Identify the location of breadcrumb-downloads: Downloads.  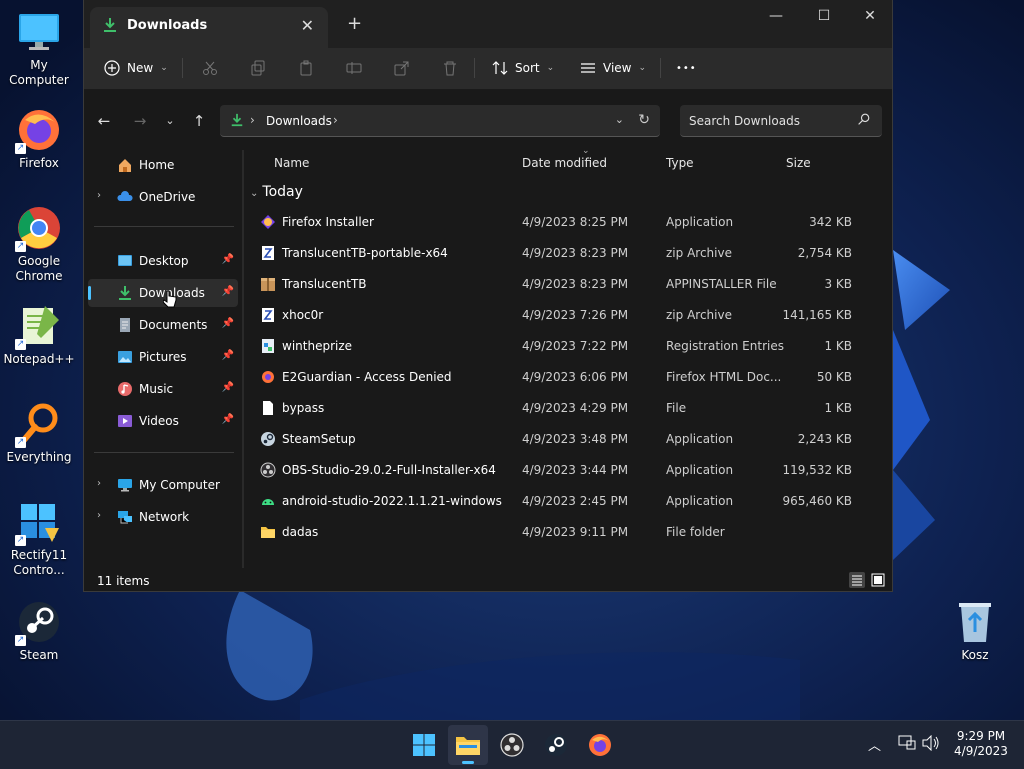
(299, 121).